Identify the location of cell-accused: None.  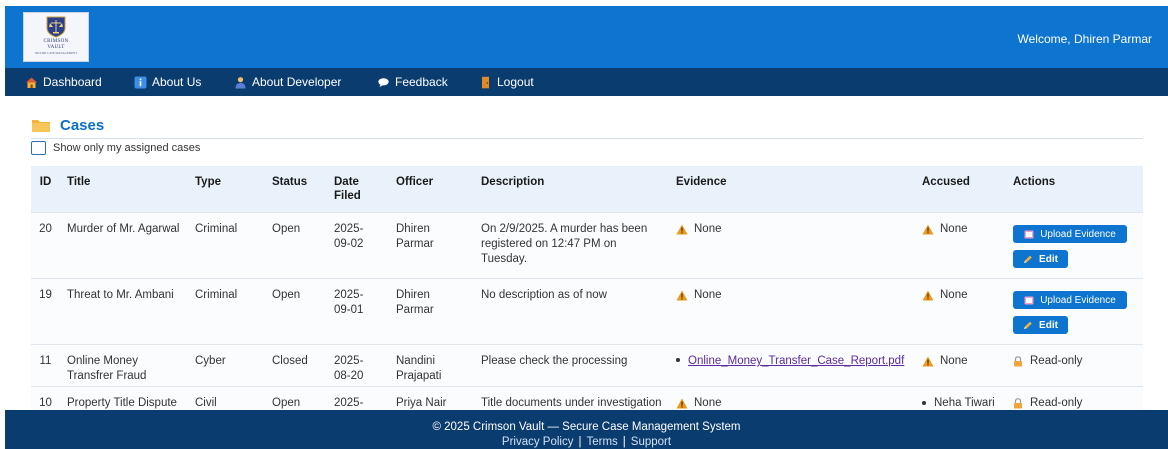
(960, 365).